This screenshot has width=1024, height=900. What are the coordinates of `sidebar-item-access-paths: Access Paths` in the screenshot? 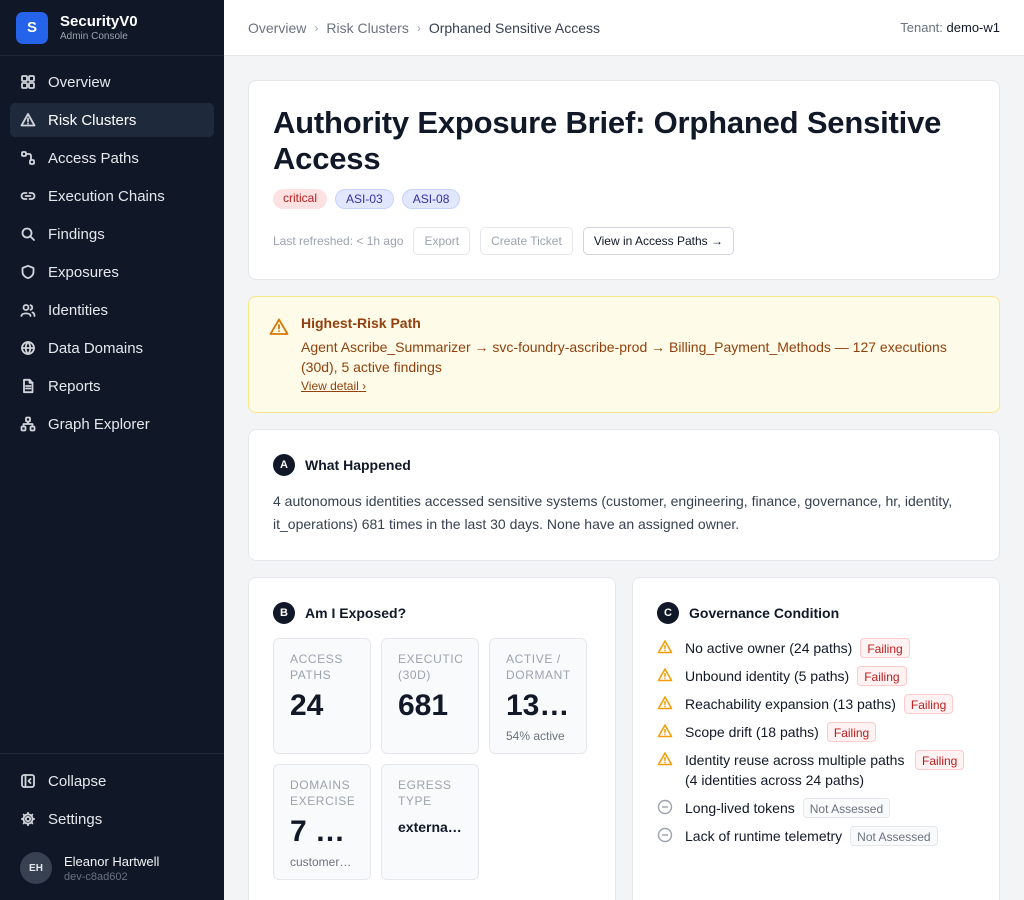 It's located at (112, 158).